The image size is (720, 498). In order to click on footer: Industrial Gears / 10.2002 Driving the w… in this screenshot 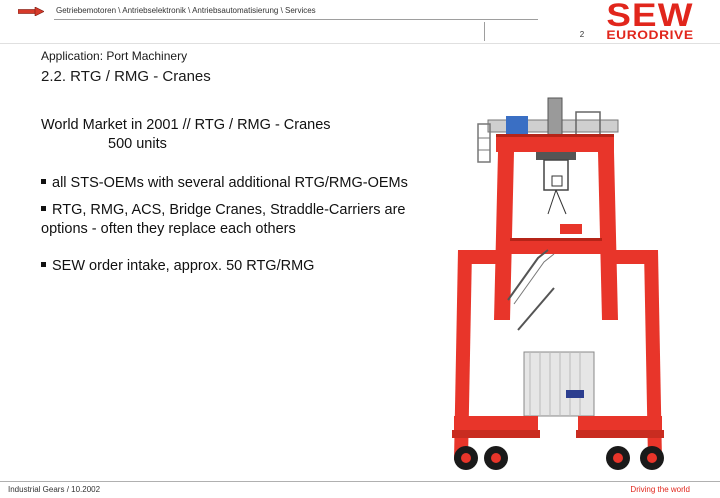, I will do `click(360, 486)`.